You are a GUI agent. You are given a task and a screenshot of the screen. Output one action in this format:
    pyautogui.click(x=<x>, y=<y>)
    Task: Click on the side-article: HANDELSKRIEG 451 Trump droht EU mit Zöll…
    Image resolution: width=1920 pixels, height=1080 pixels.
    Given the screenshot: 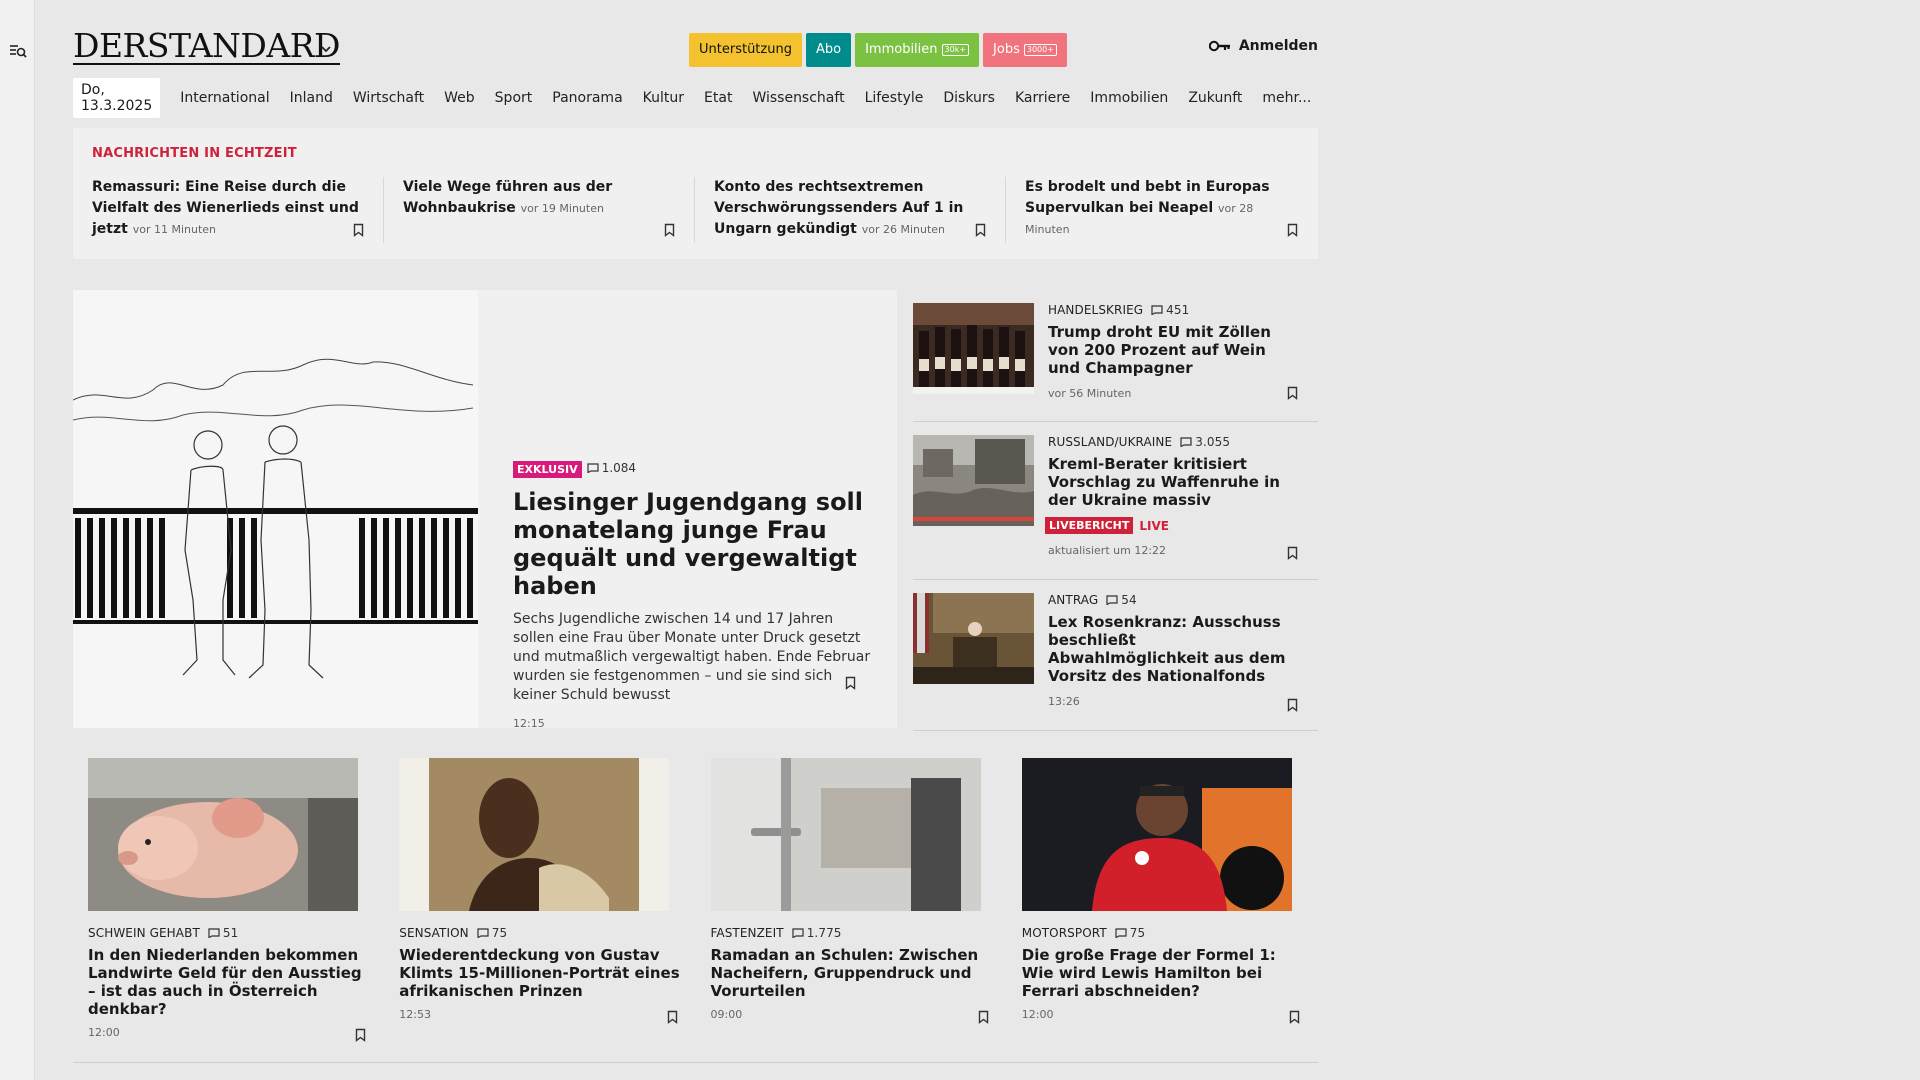 What is the action you would take?
    pyautogui.click(x=1115, y=356)
    